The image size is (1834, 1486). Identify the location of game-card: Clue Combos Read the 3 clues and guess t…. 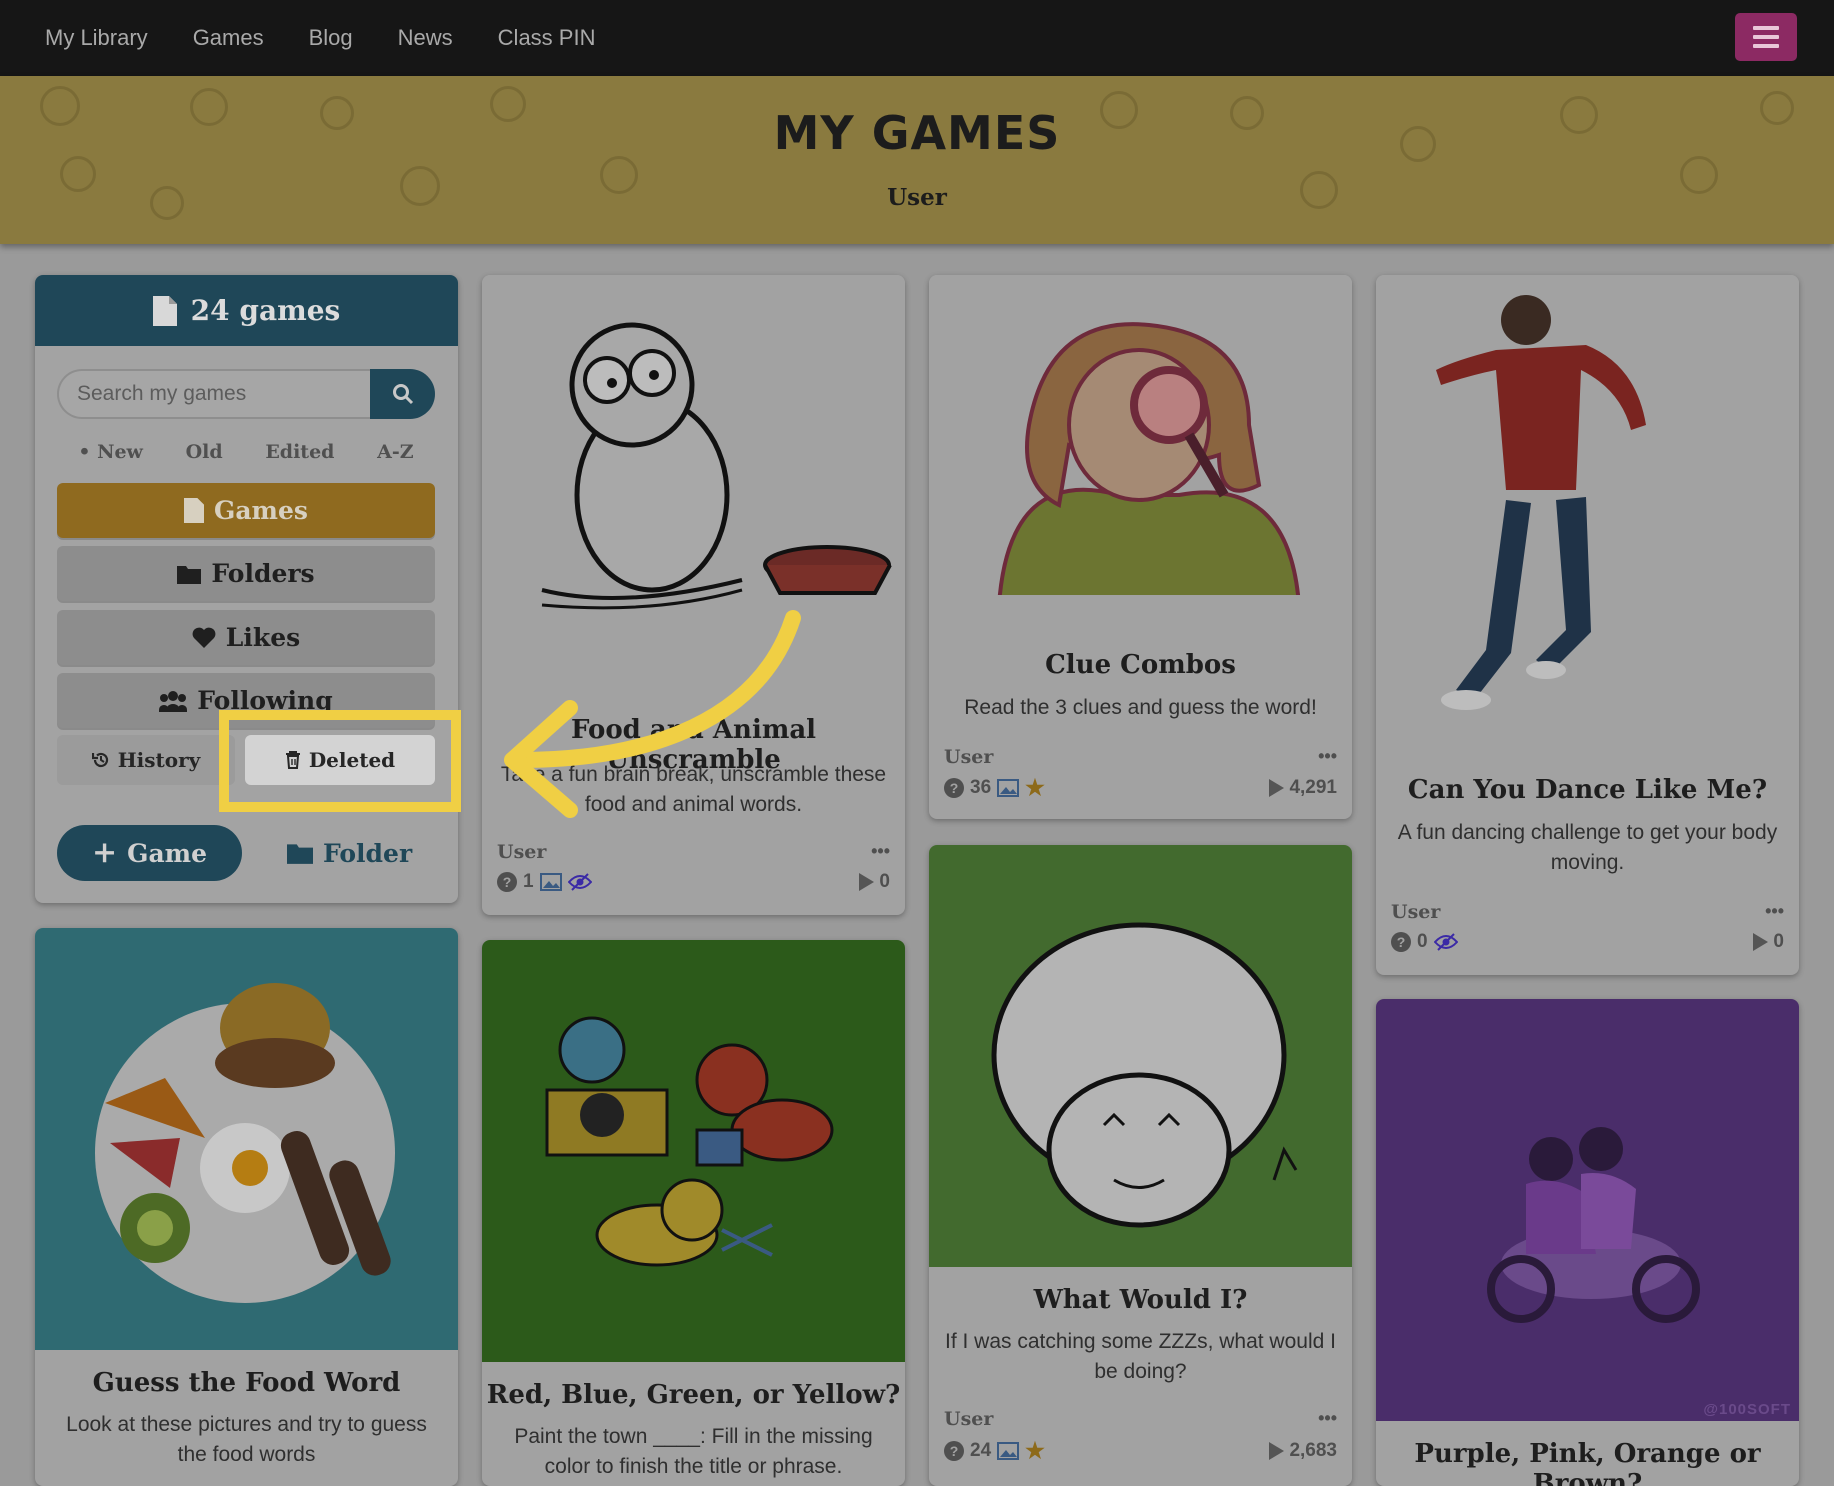
(1140, 547).